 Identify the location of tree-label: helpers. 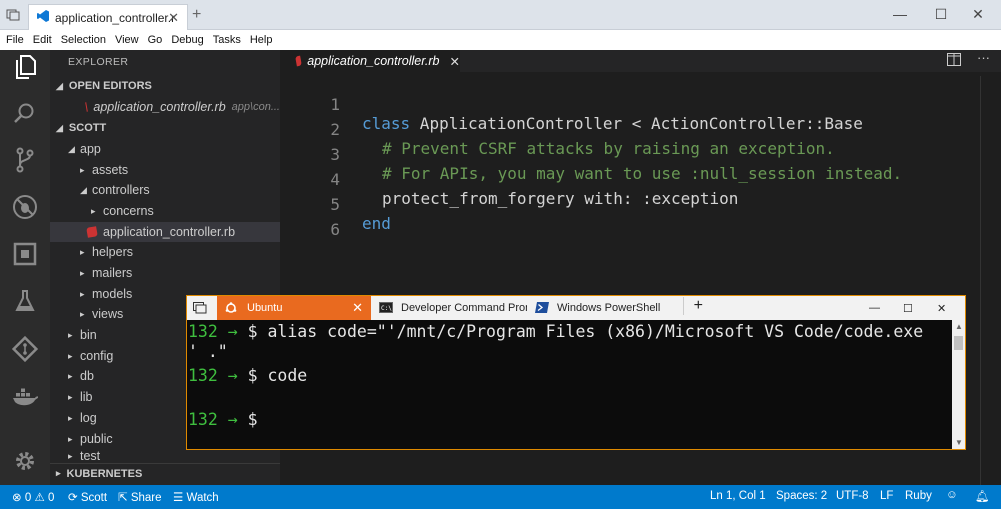
(112, 252).